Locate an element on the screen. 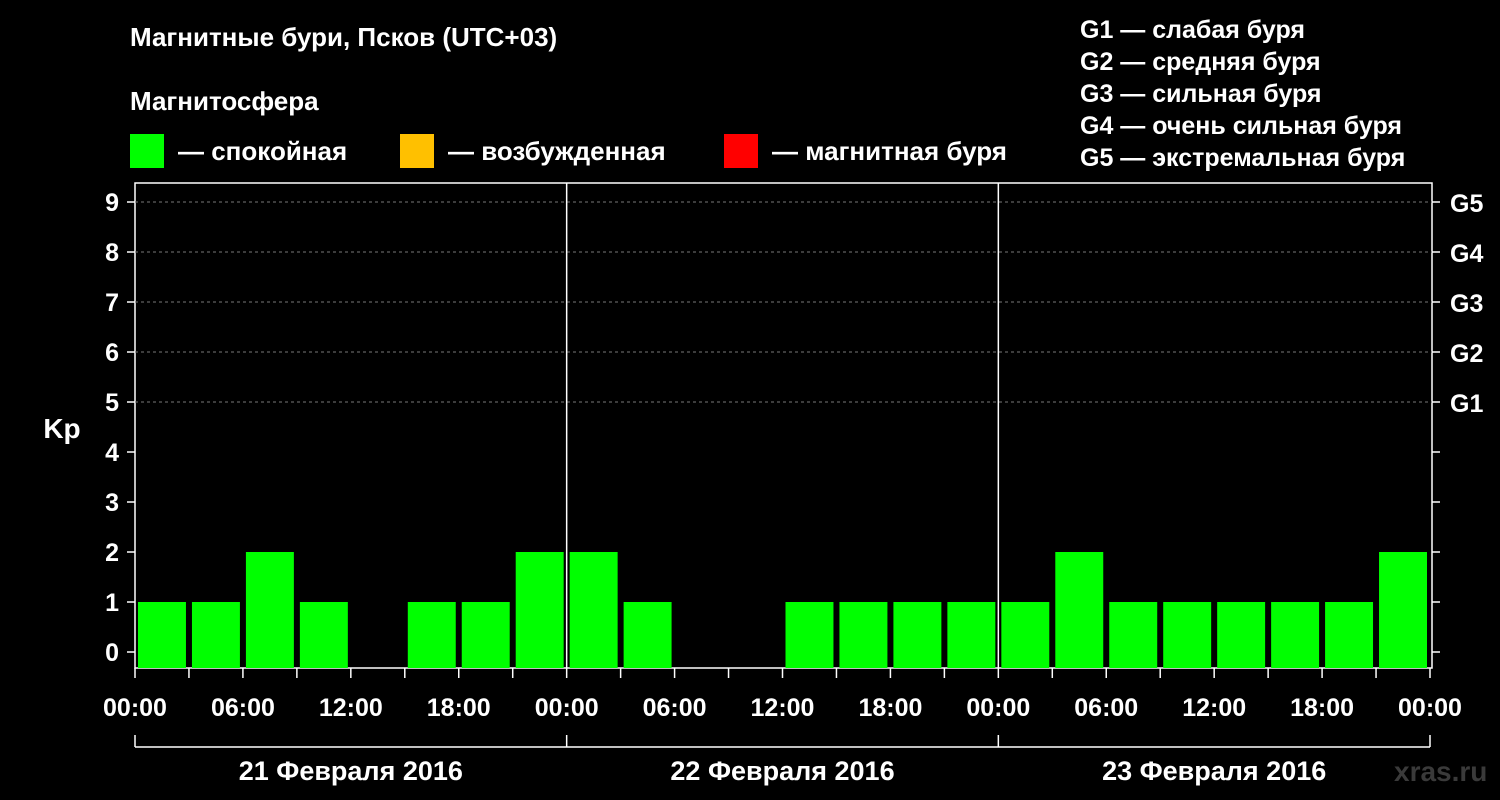 Image resolution: width=1500 pixels, height=800 pixels. y-tick-label: 3 is located at coordinates (112, 503).